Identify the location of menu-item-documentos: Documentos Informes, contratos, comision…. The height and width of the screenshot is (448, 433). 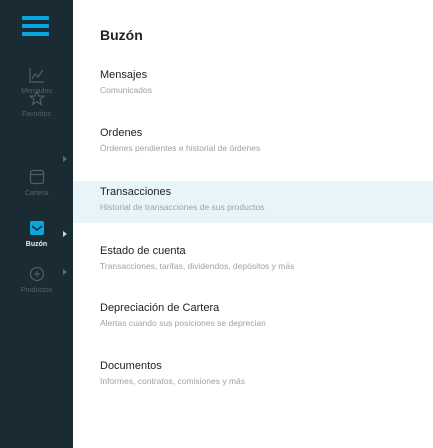
(253, 375).